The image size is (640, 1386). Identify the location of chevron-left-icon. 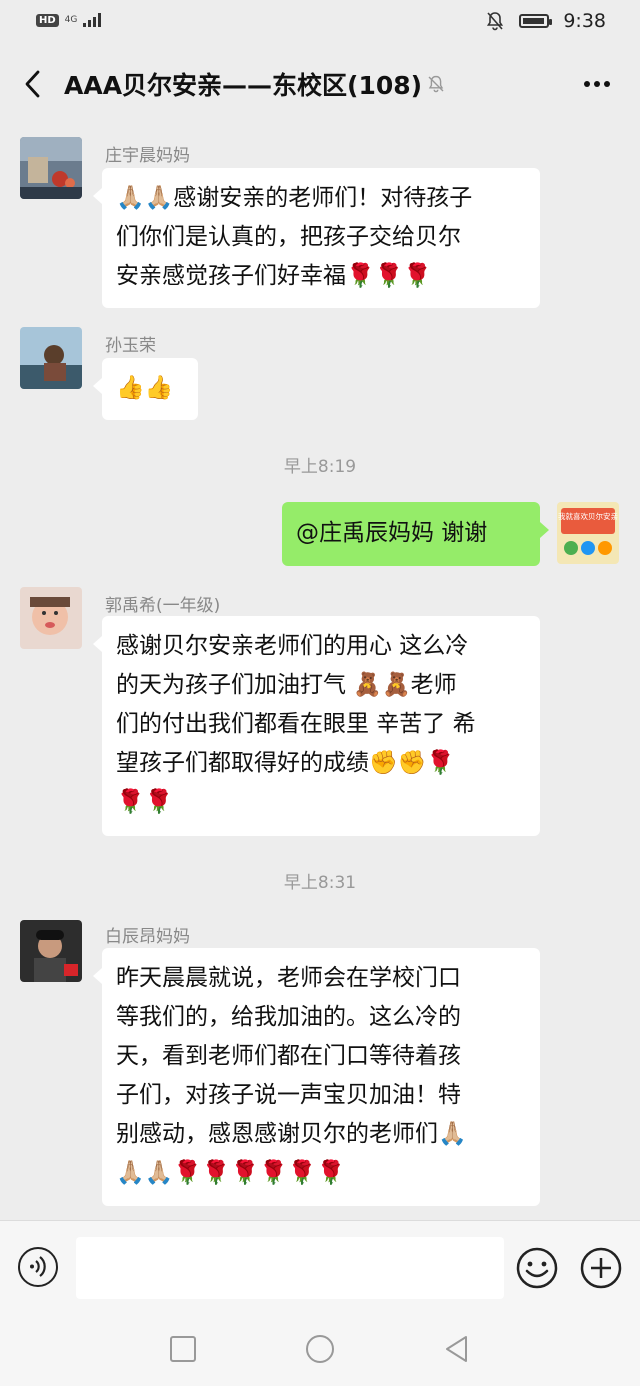
(33, 84).